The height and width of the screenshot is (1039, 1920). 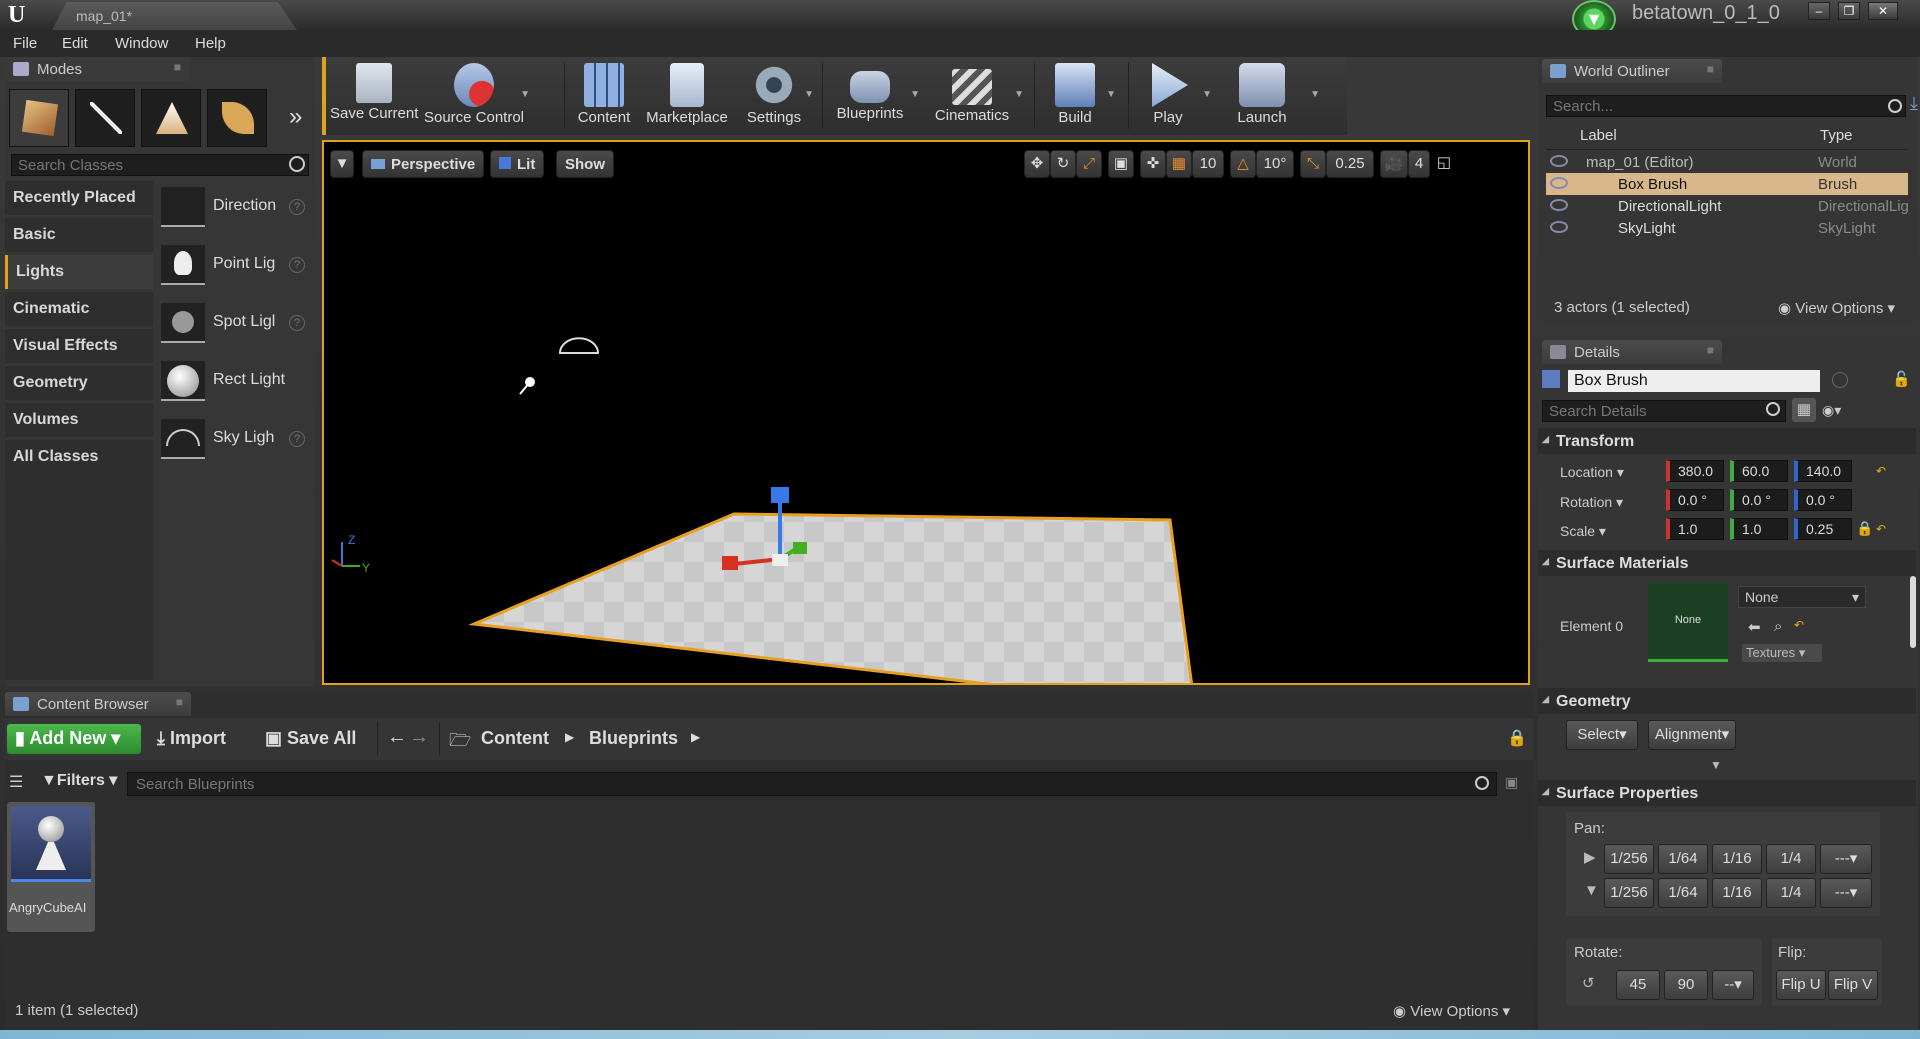 What do you see at coordinates (476, 96) in the screenshot?
I see `source-control-button: Source Control ▼` at bounding box center [476, 96].